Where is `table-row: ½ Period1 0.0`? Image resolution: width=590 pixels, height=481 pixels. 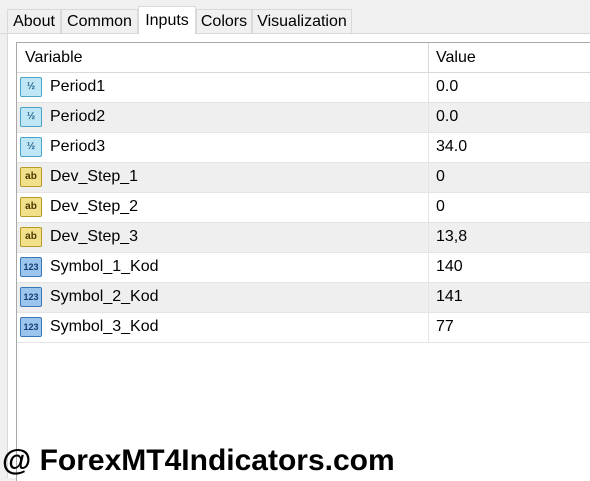
table-row: ½ Period1 0.0 is located at coordinates (303, 88).